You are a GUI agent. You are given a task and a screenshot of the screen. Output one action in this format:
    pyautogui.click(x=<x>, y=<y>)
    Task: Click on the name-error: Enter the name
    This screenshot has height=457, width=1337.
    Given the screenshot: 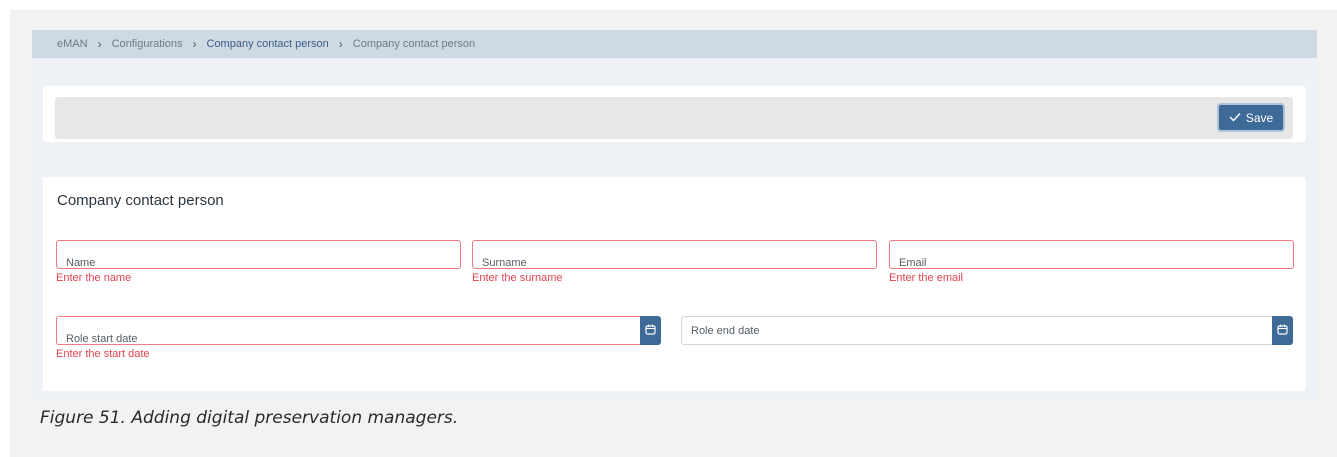 What is the action you would take?
    pyautogui.click(x=94, y=278)
    